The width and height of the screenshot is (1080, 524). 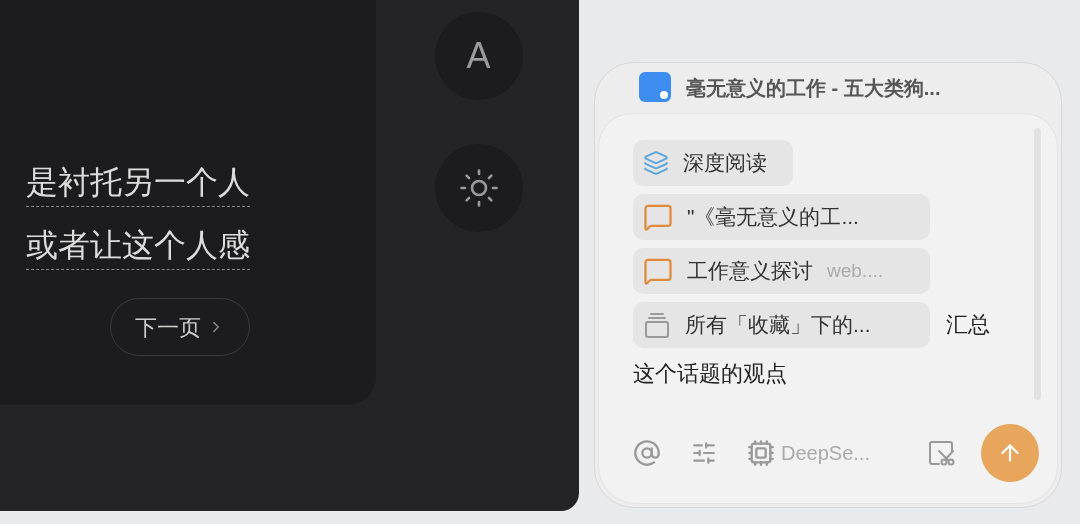 I want to click on font-button: A, so click(x=478, y=56).